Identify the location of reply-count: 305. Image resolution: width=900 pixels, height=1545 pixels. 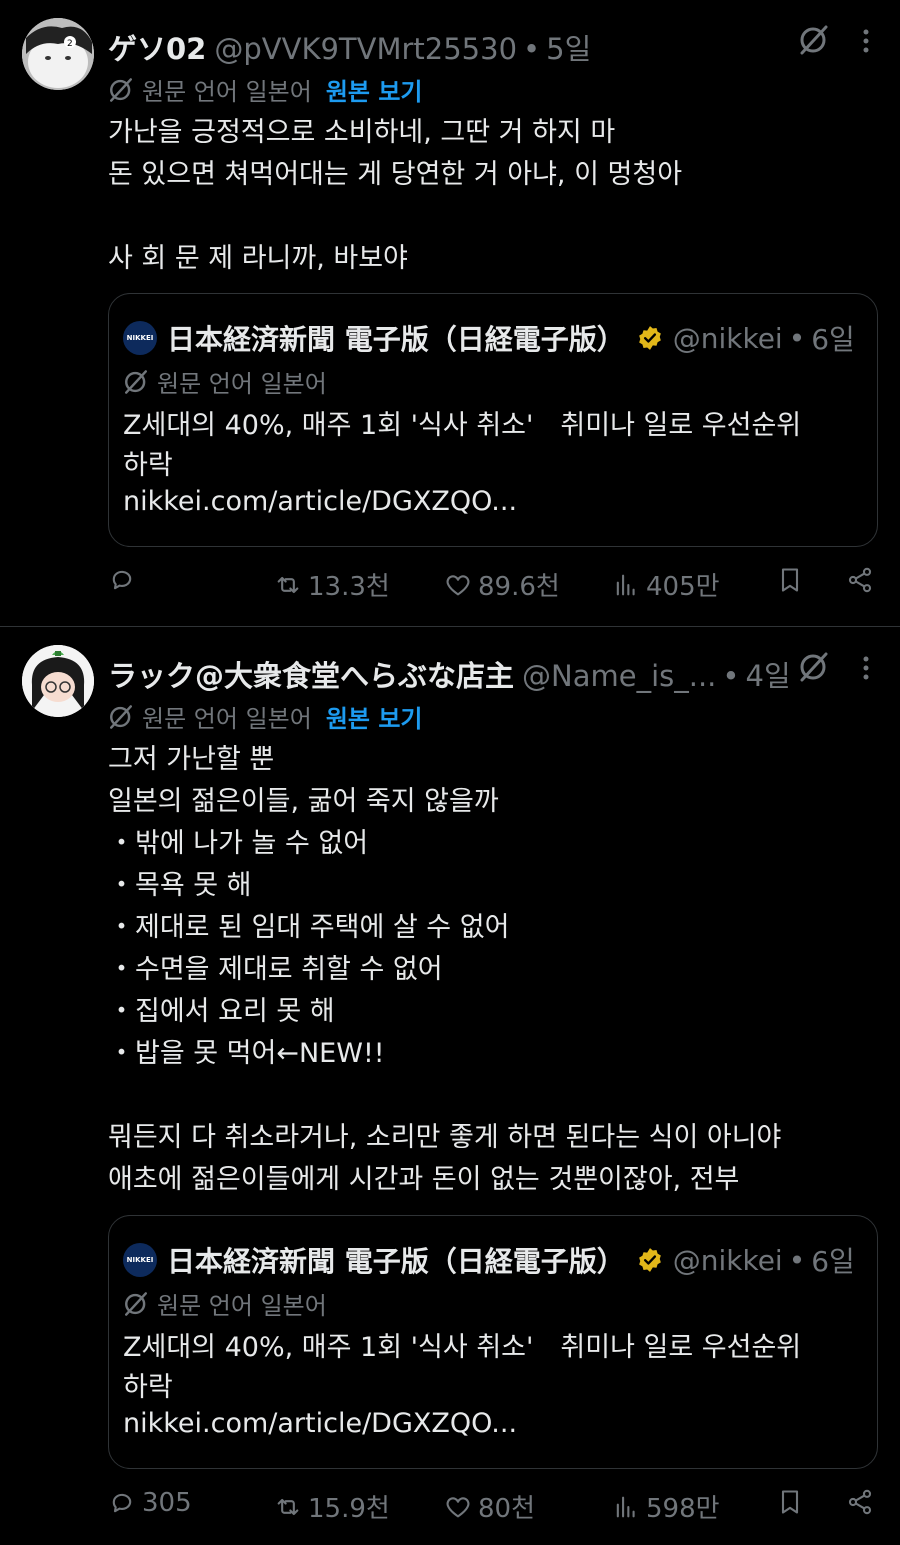
(167, 1503).